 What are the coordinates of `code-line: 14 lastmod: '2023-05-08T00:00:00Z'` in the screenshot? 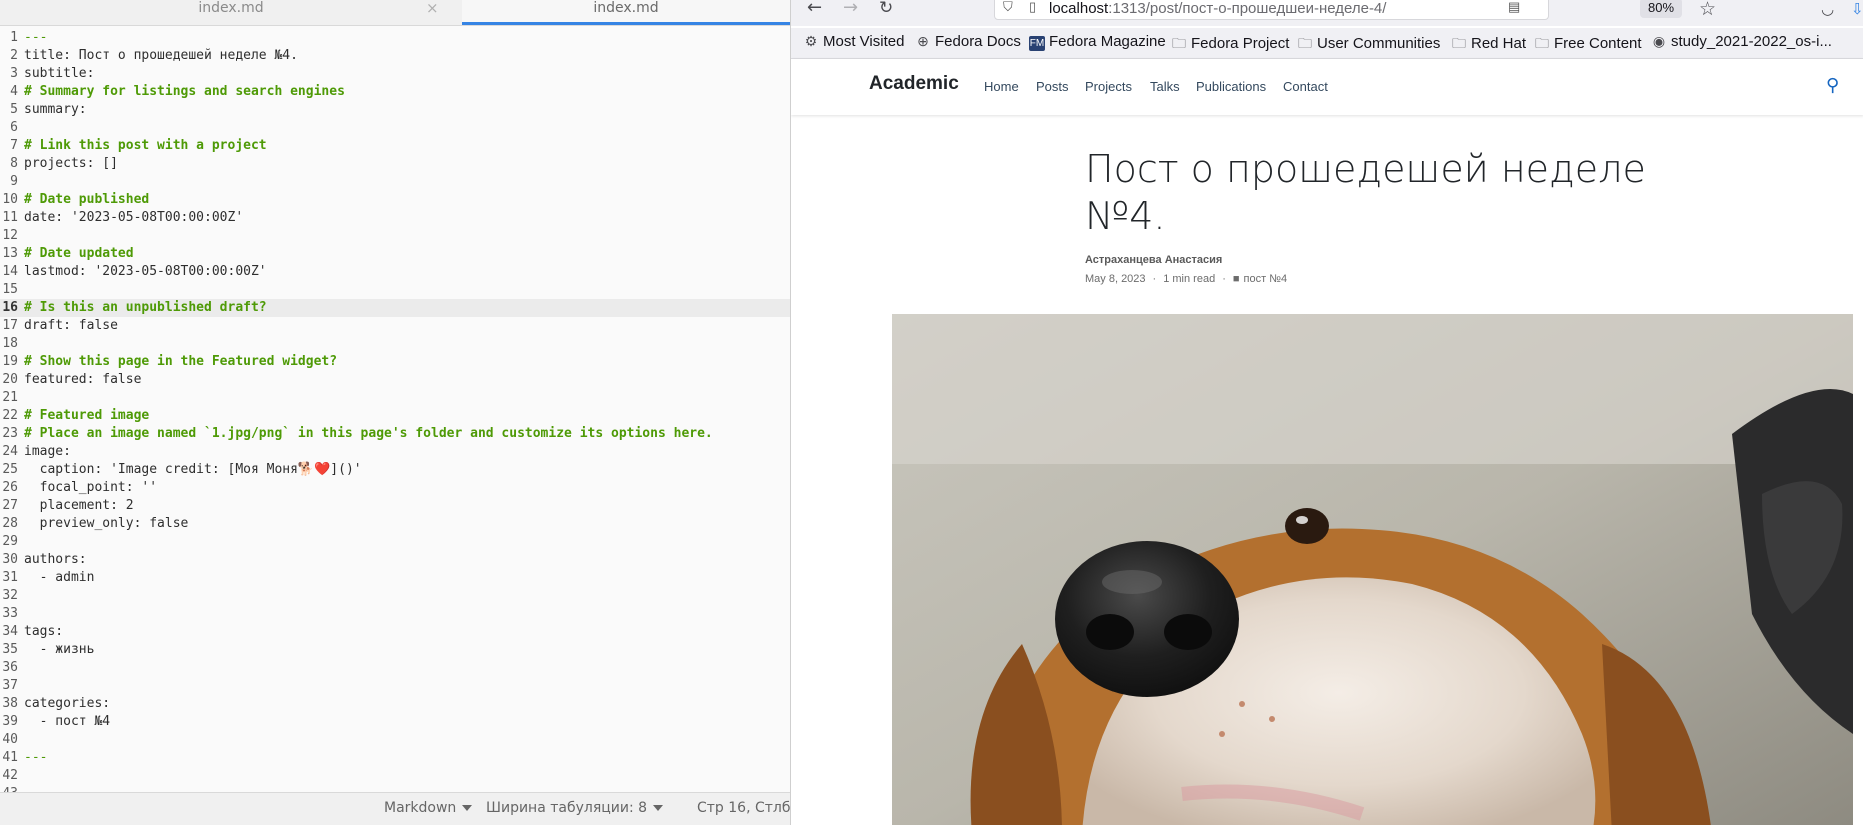 It's located at (395, 272).